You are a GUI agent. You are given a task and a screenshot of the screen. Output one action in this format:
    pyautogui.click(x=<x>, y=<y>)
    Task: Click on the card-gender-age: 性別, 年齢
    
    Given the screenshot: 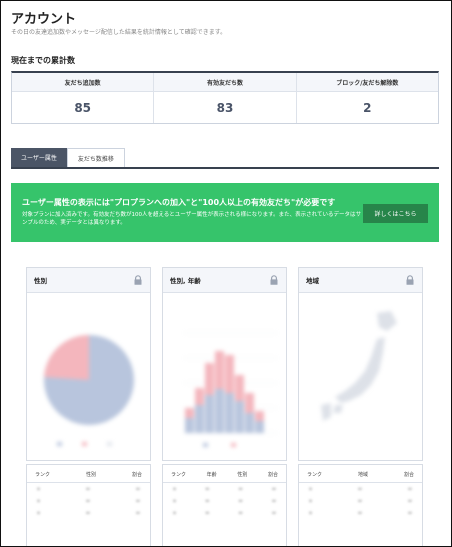 What is the action you would take?
    pyautogui.click(x=224, y=364)
    